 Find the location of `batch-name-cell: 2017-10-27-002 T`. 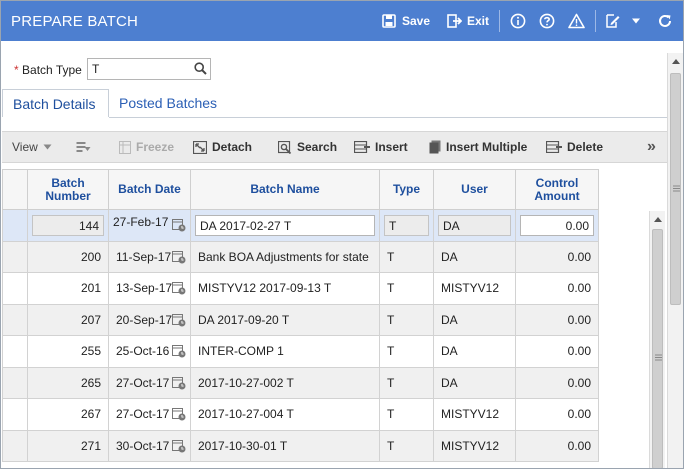

batch-name-cell: 2017-10-27-002 T is located at coordinates (285, 382).